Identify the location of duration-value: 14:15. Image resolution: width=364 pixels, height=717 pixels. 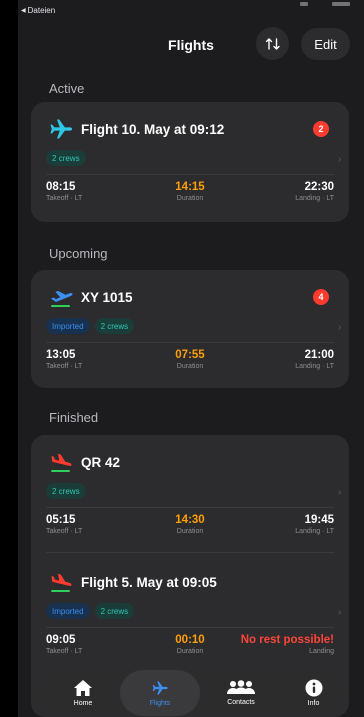
(190, 187).